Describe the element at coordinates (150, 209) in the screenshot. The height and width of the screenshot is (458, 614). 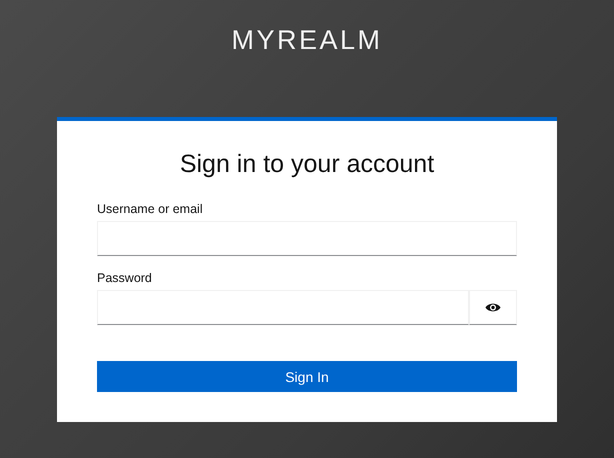
I see `field-label: Username or email` at that location.